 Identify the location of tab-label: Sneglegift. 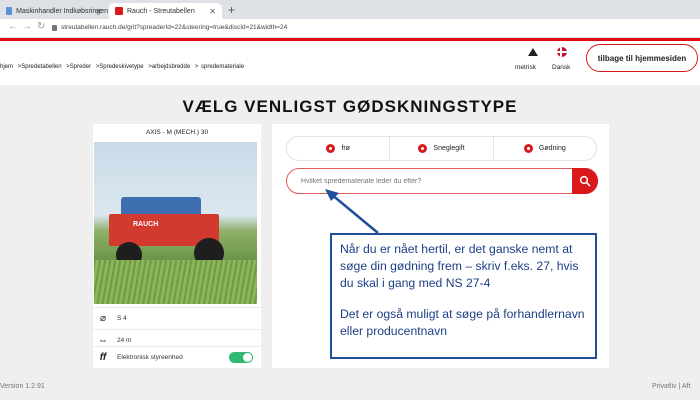
(449, 148).